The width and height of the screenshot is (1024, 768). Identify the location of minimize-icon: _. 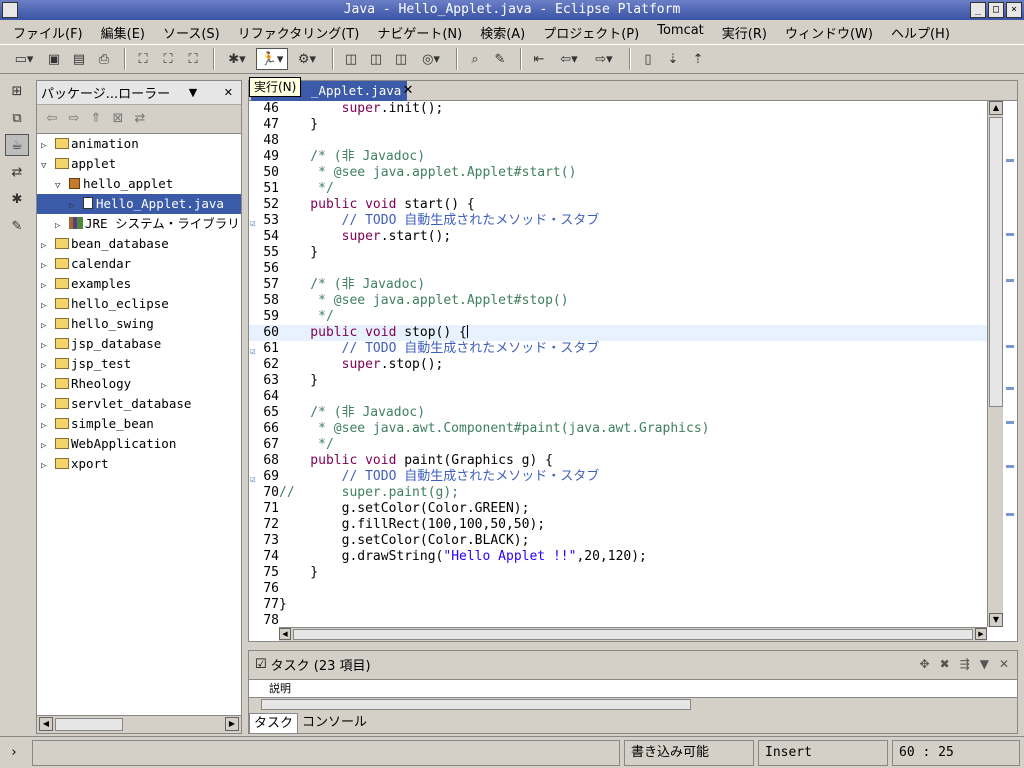
(978, 10).